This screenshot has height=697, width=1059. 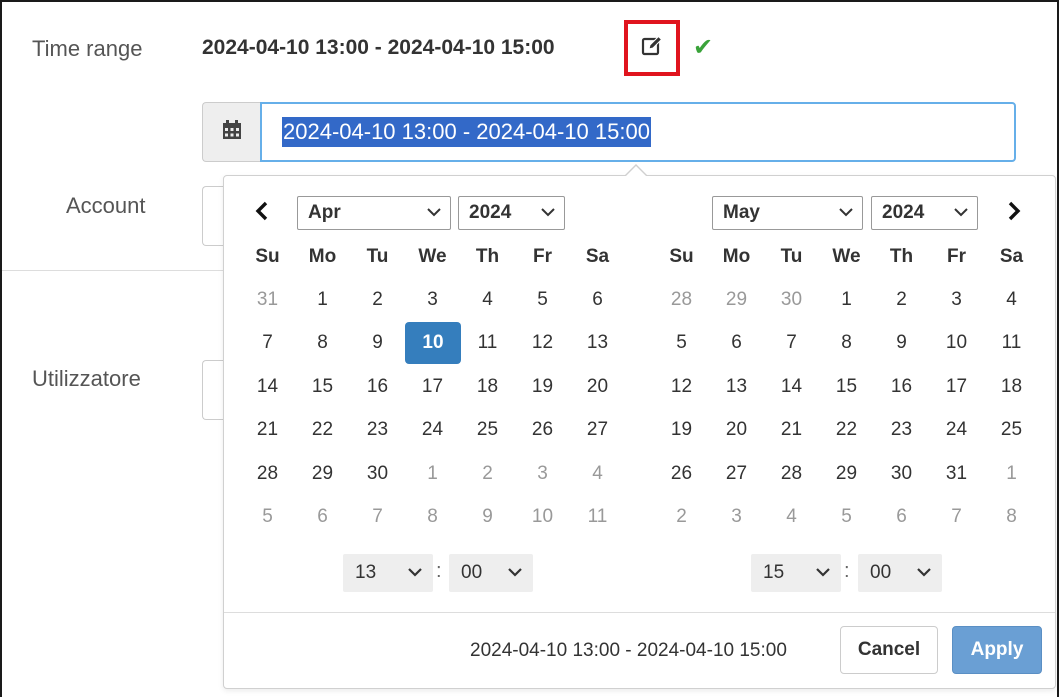 What do you see at coordinates (491, 573) in the screenshot?
I see `left-minute-select: 00` at bounding box center [491, 573].